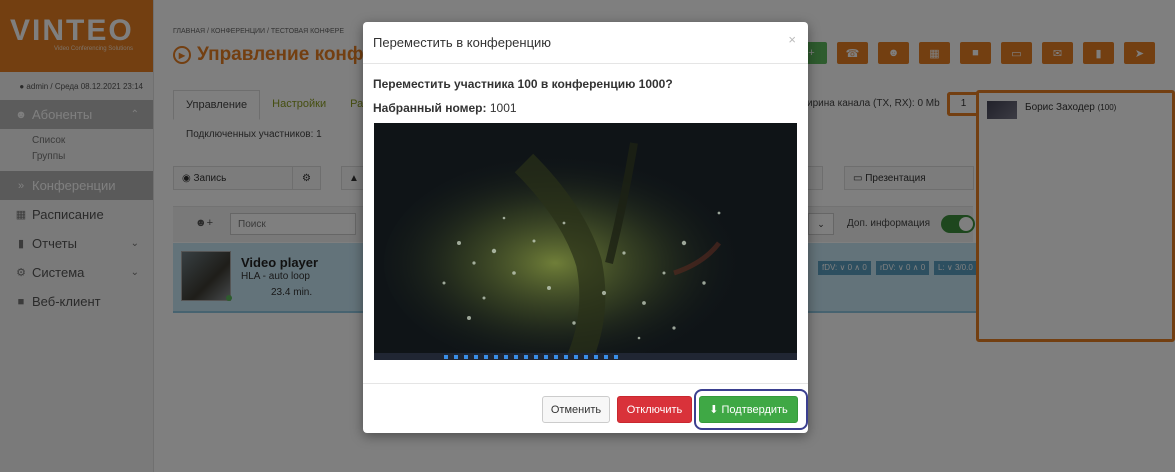 The height and width of the screenshot is (472, 1175). Describe the element at coordinates (754, 409) in the screenshot. I see `confirm-button-label: Подтвердить` at that location.